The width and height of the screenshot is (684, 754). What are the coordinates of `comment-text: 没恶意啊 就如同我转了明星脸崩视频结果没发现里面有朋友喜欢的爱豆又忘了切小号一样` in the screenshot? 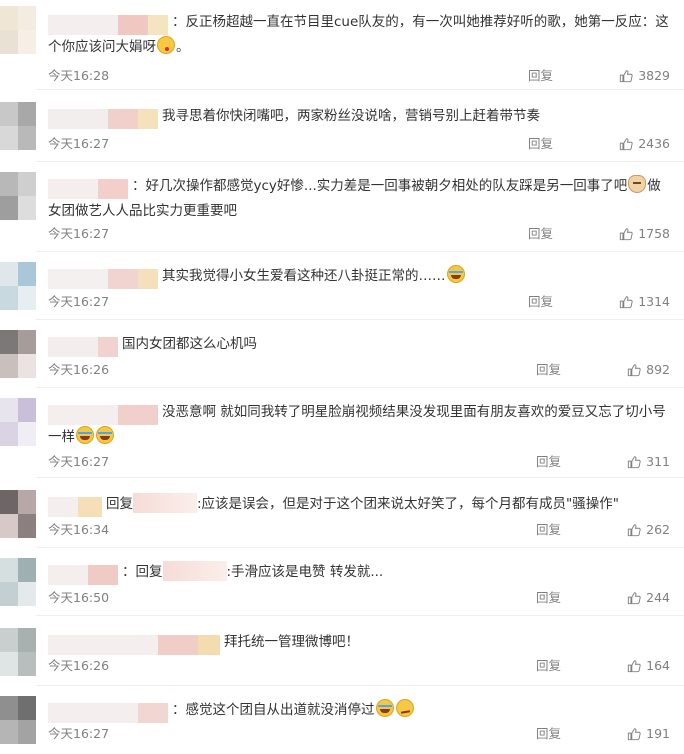 It's located at (360, 424).